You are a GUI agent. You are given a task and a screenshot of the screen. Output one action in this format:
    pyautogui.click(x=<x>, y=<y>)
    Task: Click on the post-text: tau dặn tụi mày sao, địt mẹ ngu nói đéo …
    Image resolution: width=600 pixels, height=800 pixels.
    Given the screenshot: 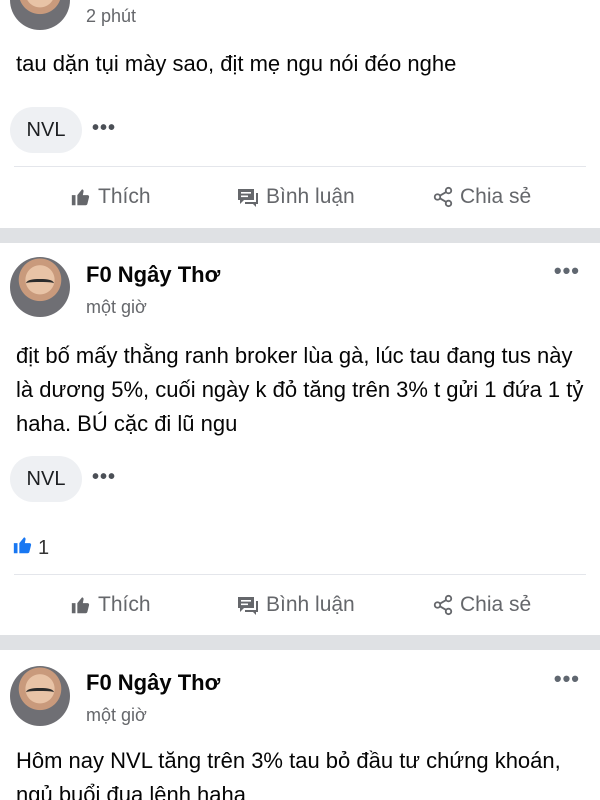 What is the action you would take?
    pyautogui.click(x=236, y=63)
    